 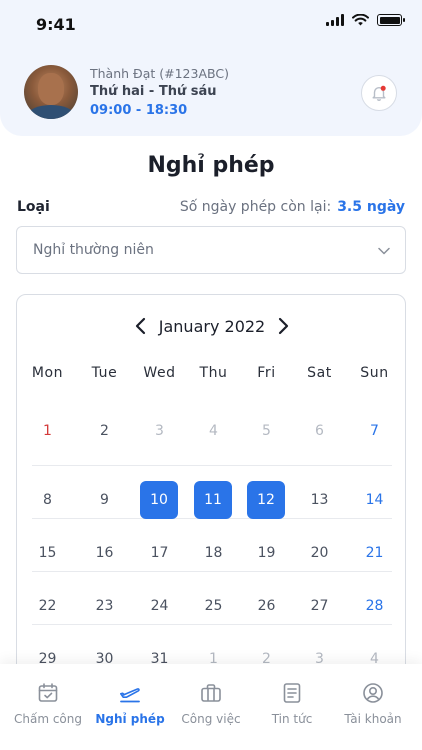 What do you see at coordinates (47, 606) in the screenshot?
I see `calendar-day: 22` at bounding box center [47, 606].